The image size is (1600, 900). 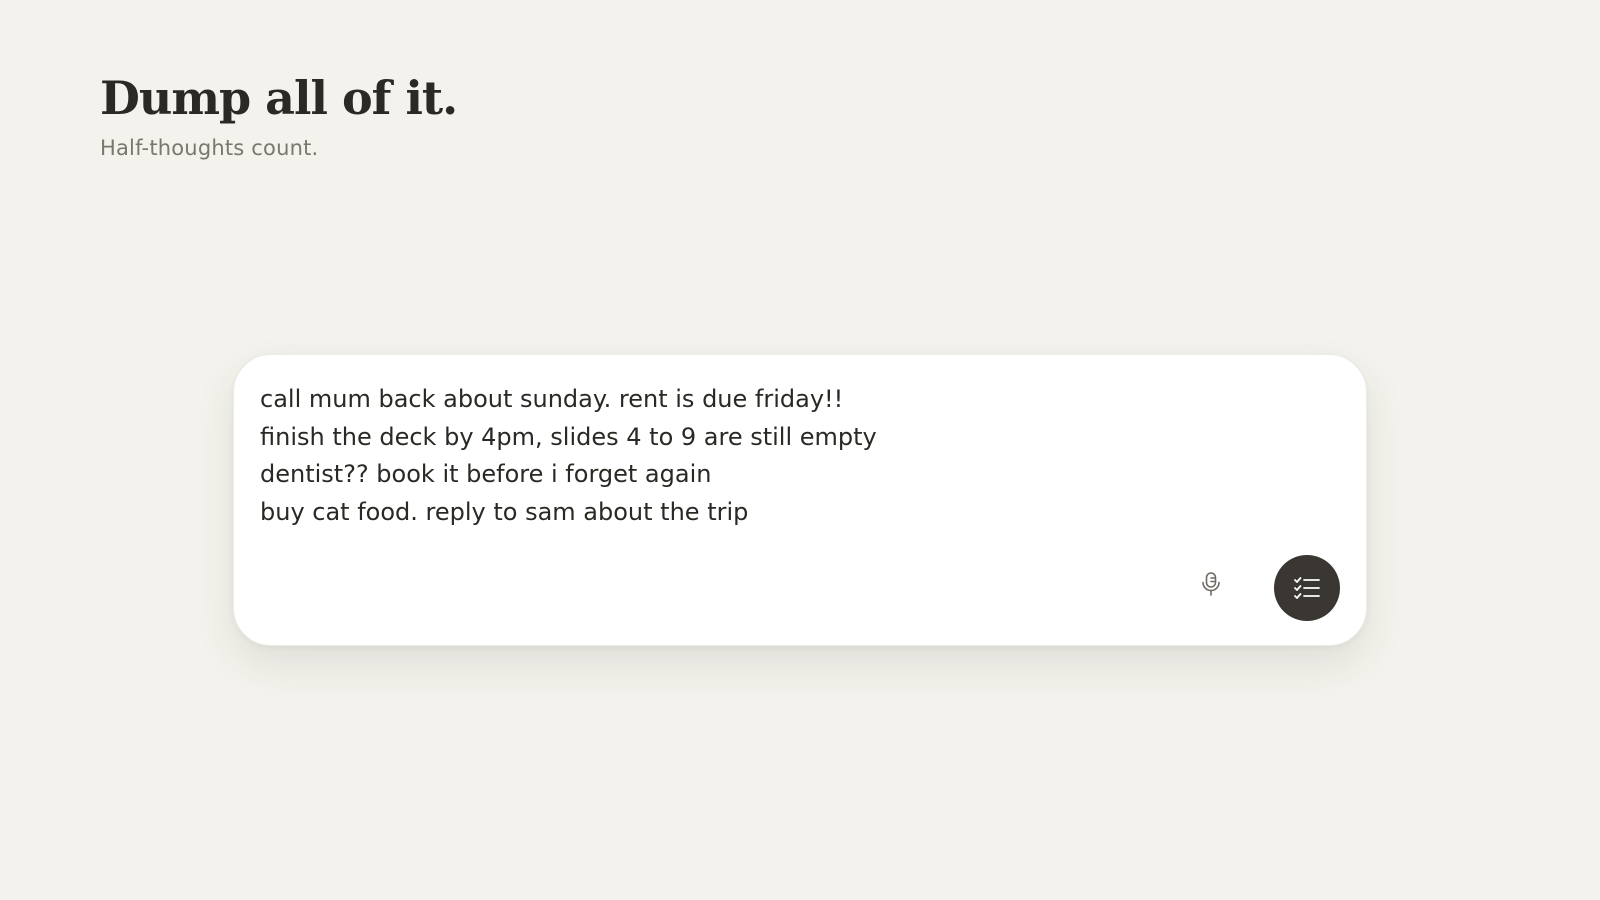 I want to click on voice-input-button, so click(x=1211, y=584).